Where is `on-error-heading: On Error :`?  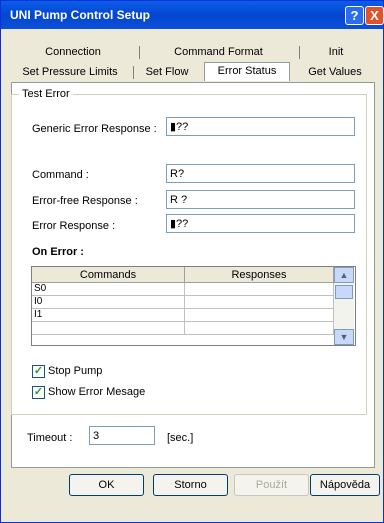 on-error-heading: On Error : is located at coordinates (58, 252).